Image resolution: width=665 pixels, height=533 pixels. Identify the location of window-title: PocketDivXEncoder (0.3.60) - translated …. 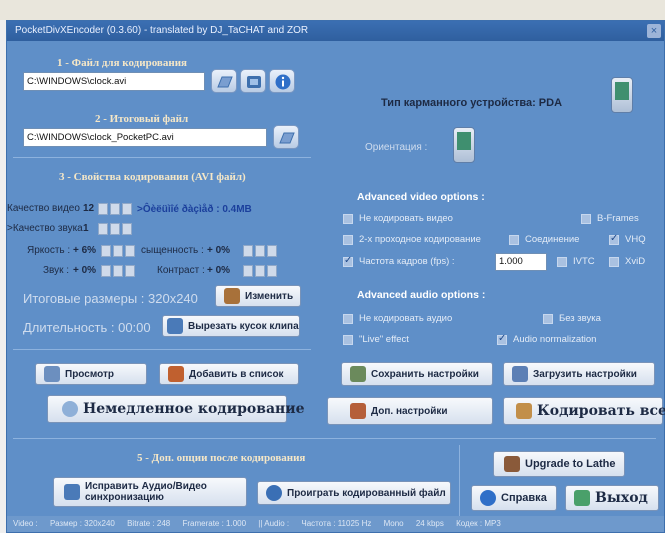
(162, 30).